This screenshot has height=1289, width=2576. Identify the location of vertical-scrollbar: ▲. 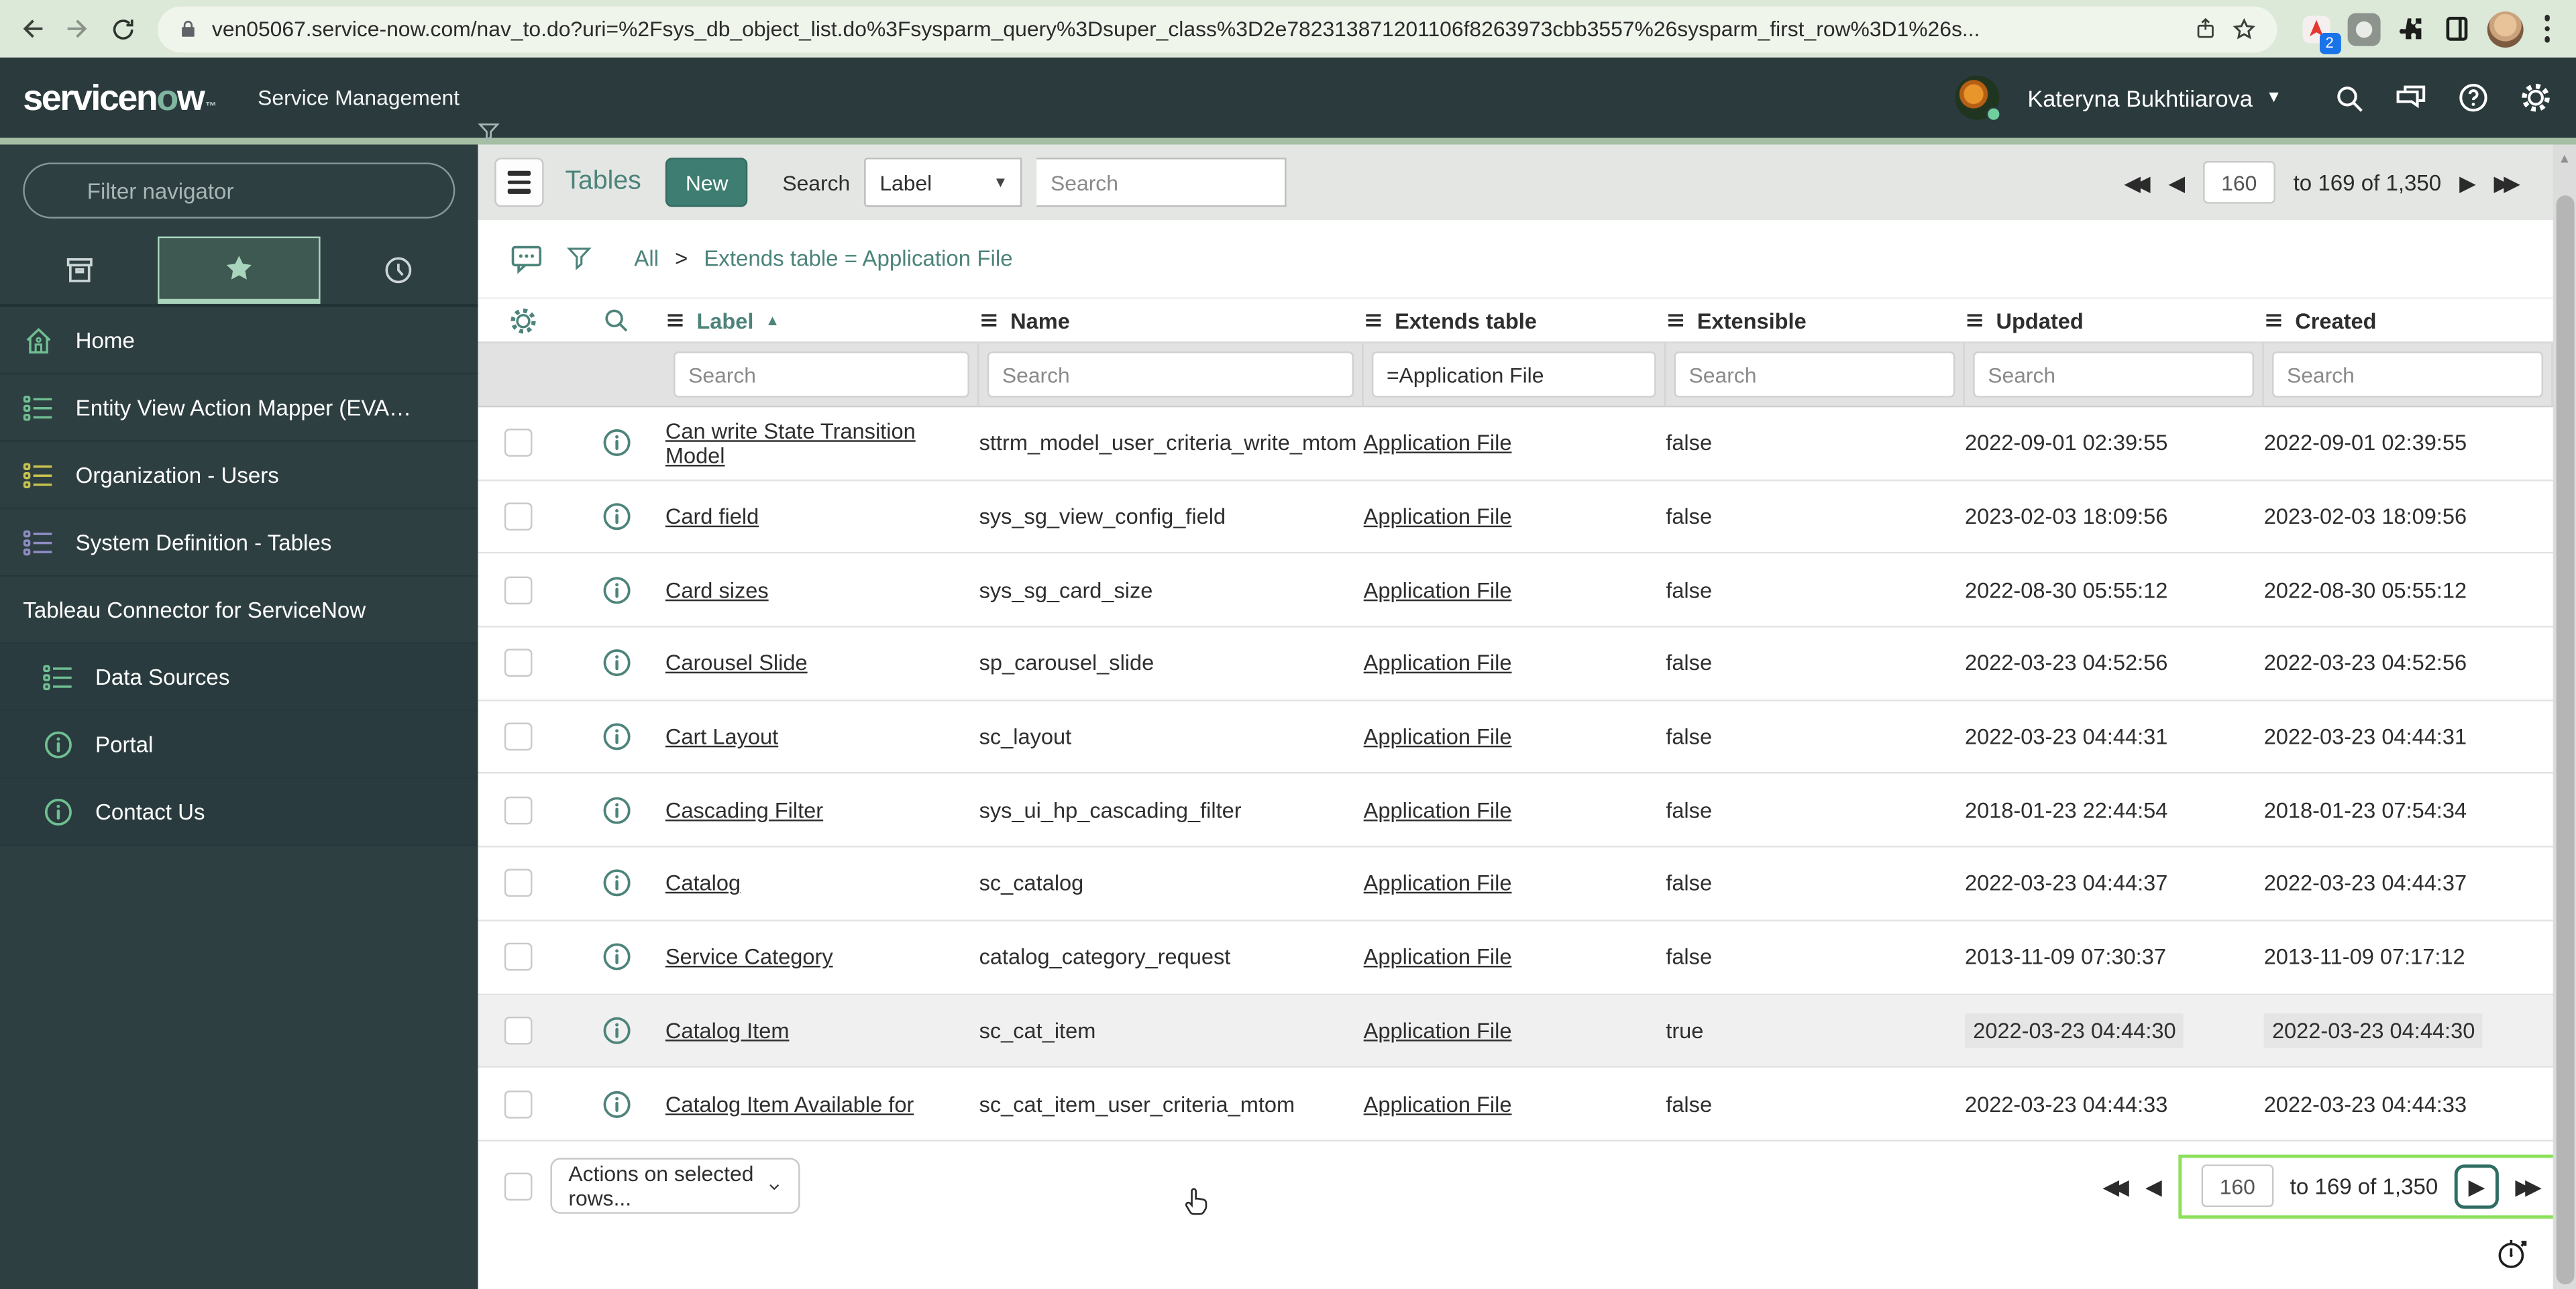
(2564, 716).